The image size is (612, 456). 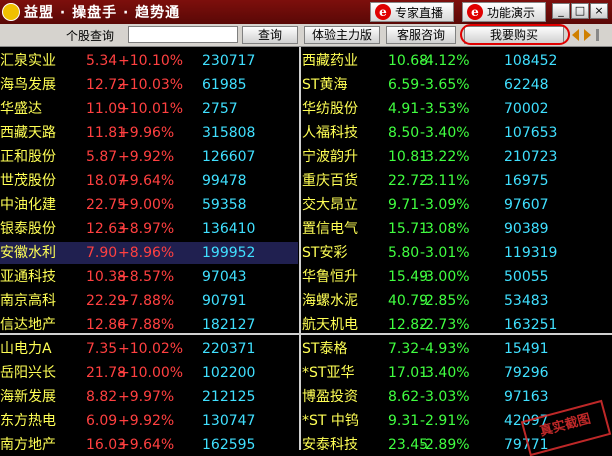 What do you see at coordinates (28, 325) in the screenshot?
I see `stock-name: 信达地产` at bounding box center [28, 325].